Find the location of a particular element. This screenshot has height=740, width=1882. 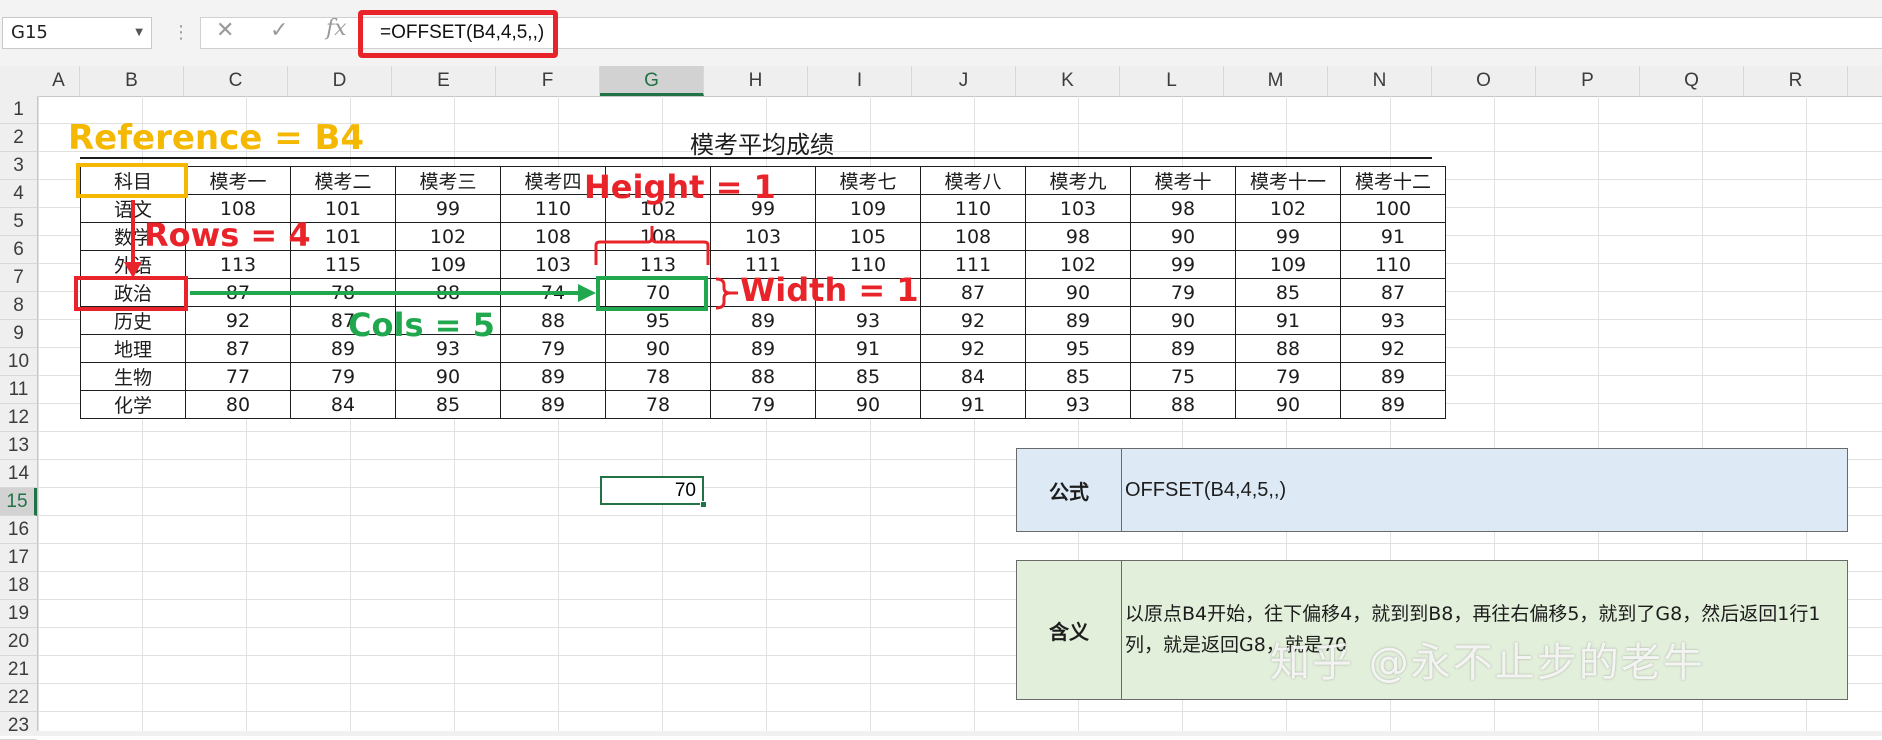

column-header-c: C is located at coordinates (236, 81).